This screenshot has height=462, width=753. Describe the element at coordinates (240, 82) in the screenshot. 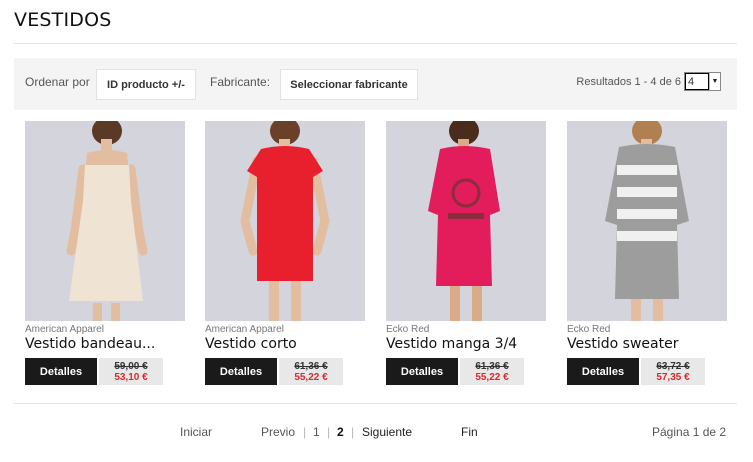

I see `manufacturer-label: Fabricante:` at that location.